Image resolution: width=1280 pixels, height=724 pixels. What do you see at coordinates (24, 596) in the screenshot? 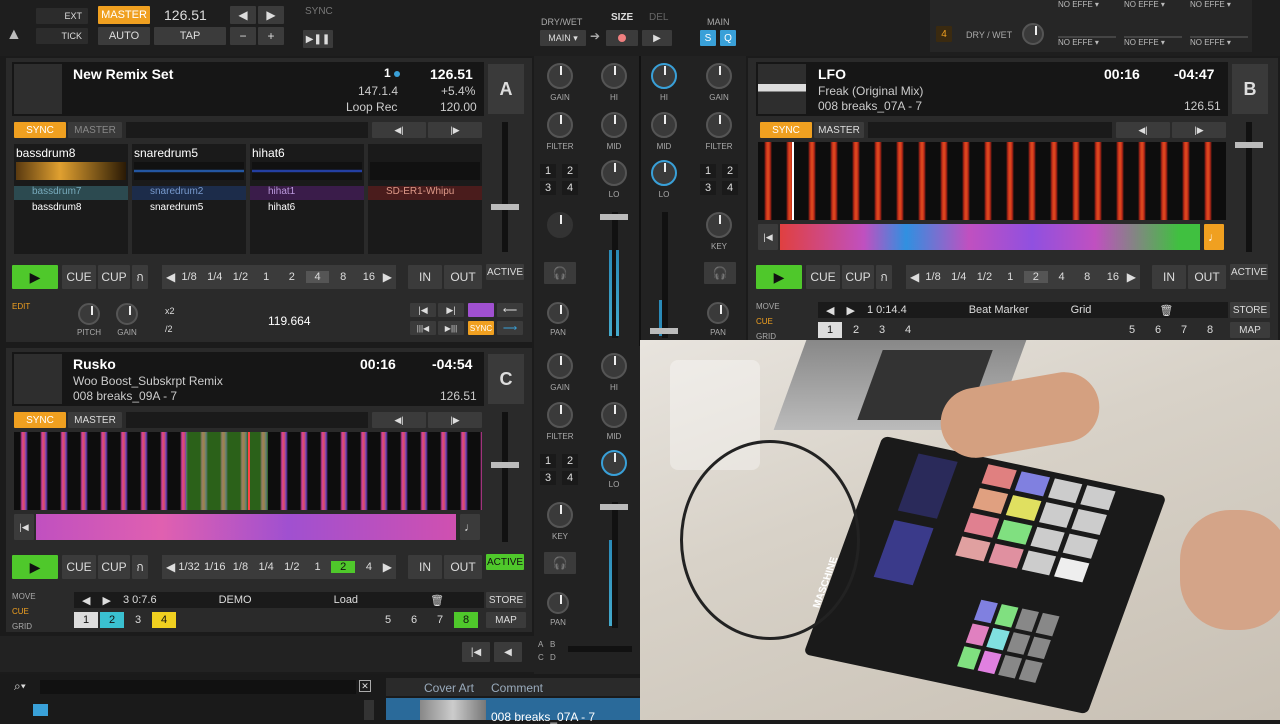
I see `deck-c-move-label: MOVE` at bounding box center [24, 596].